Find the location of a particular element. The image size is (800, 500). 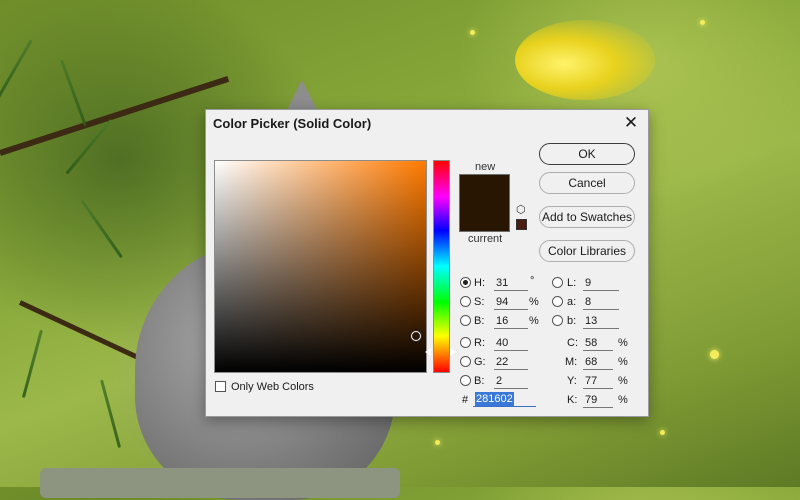

lab-a-input: 8 is located at coordinates (601, 302).